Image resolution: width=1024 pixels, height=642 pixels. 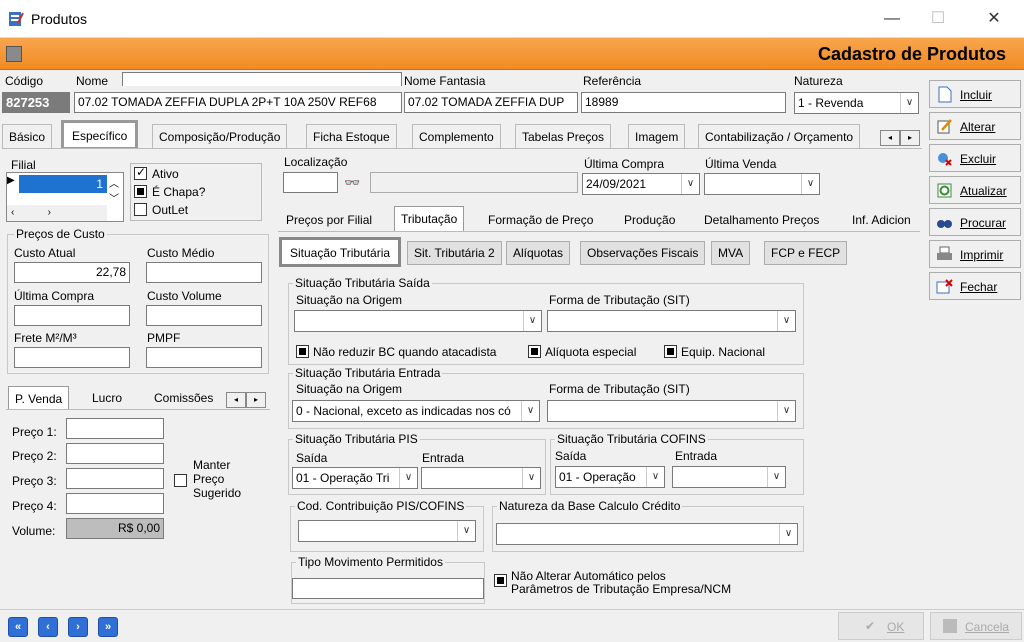 I want to click on nome-header-field, so click(x=262, y=79).